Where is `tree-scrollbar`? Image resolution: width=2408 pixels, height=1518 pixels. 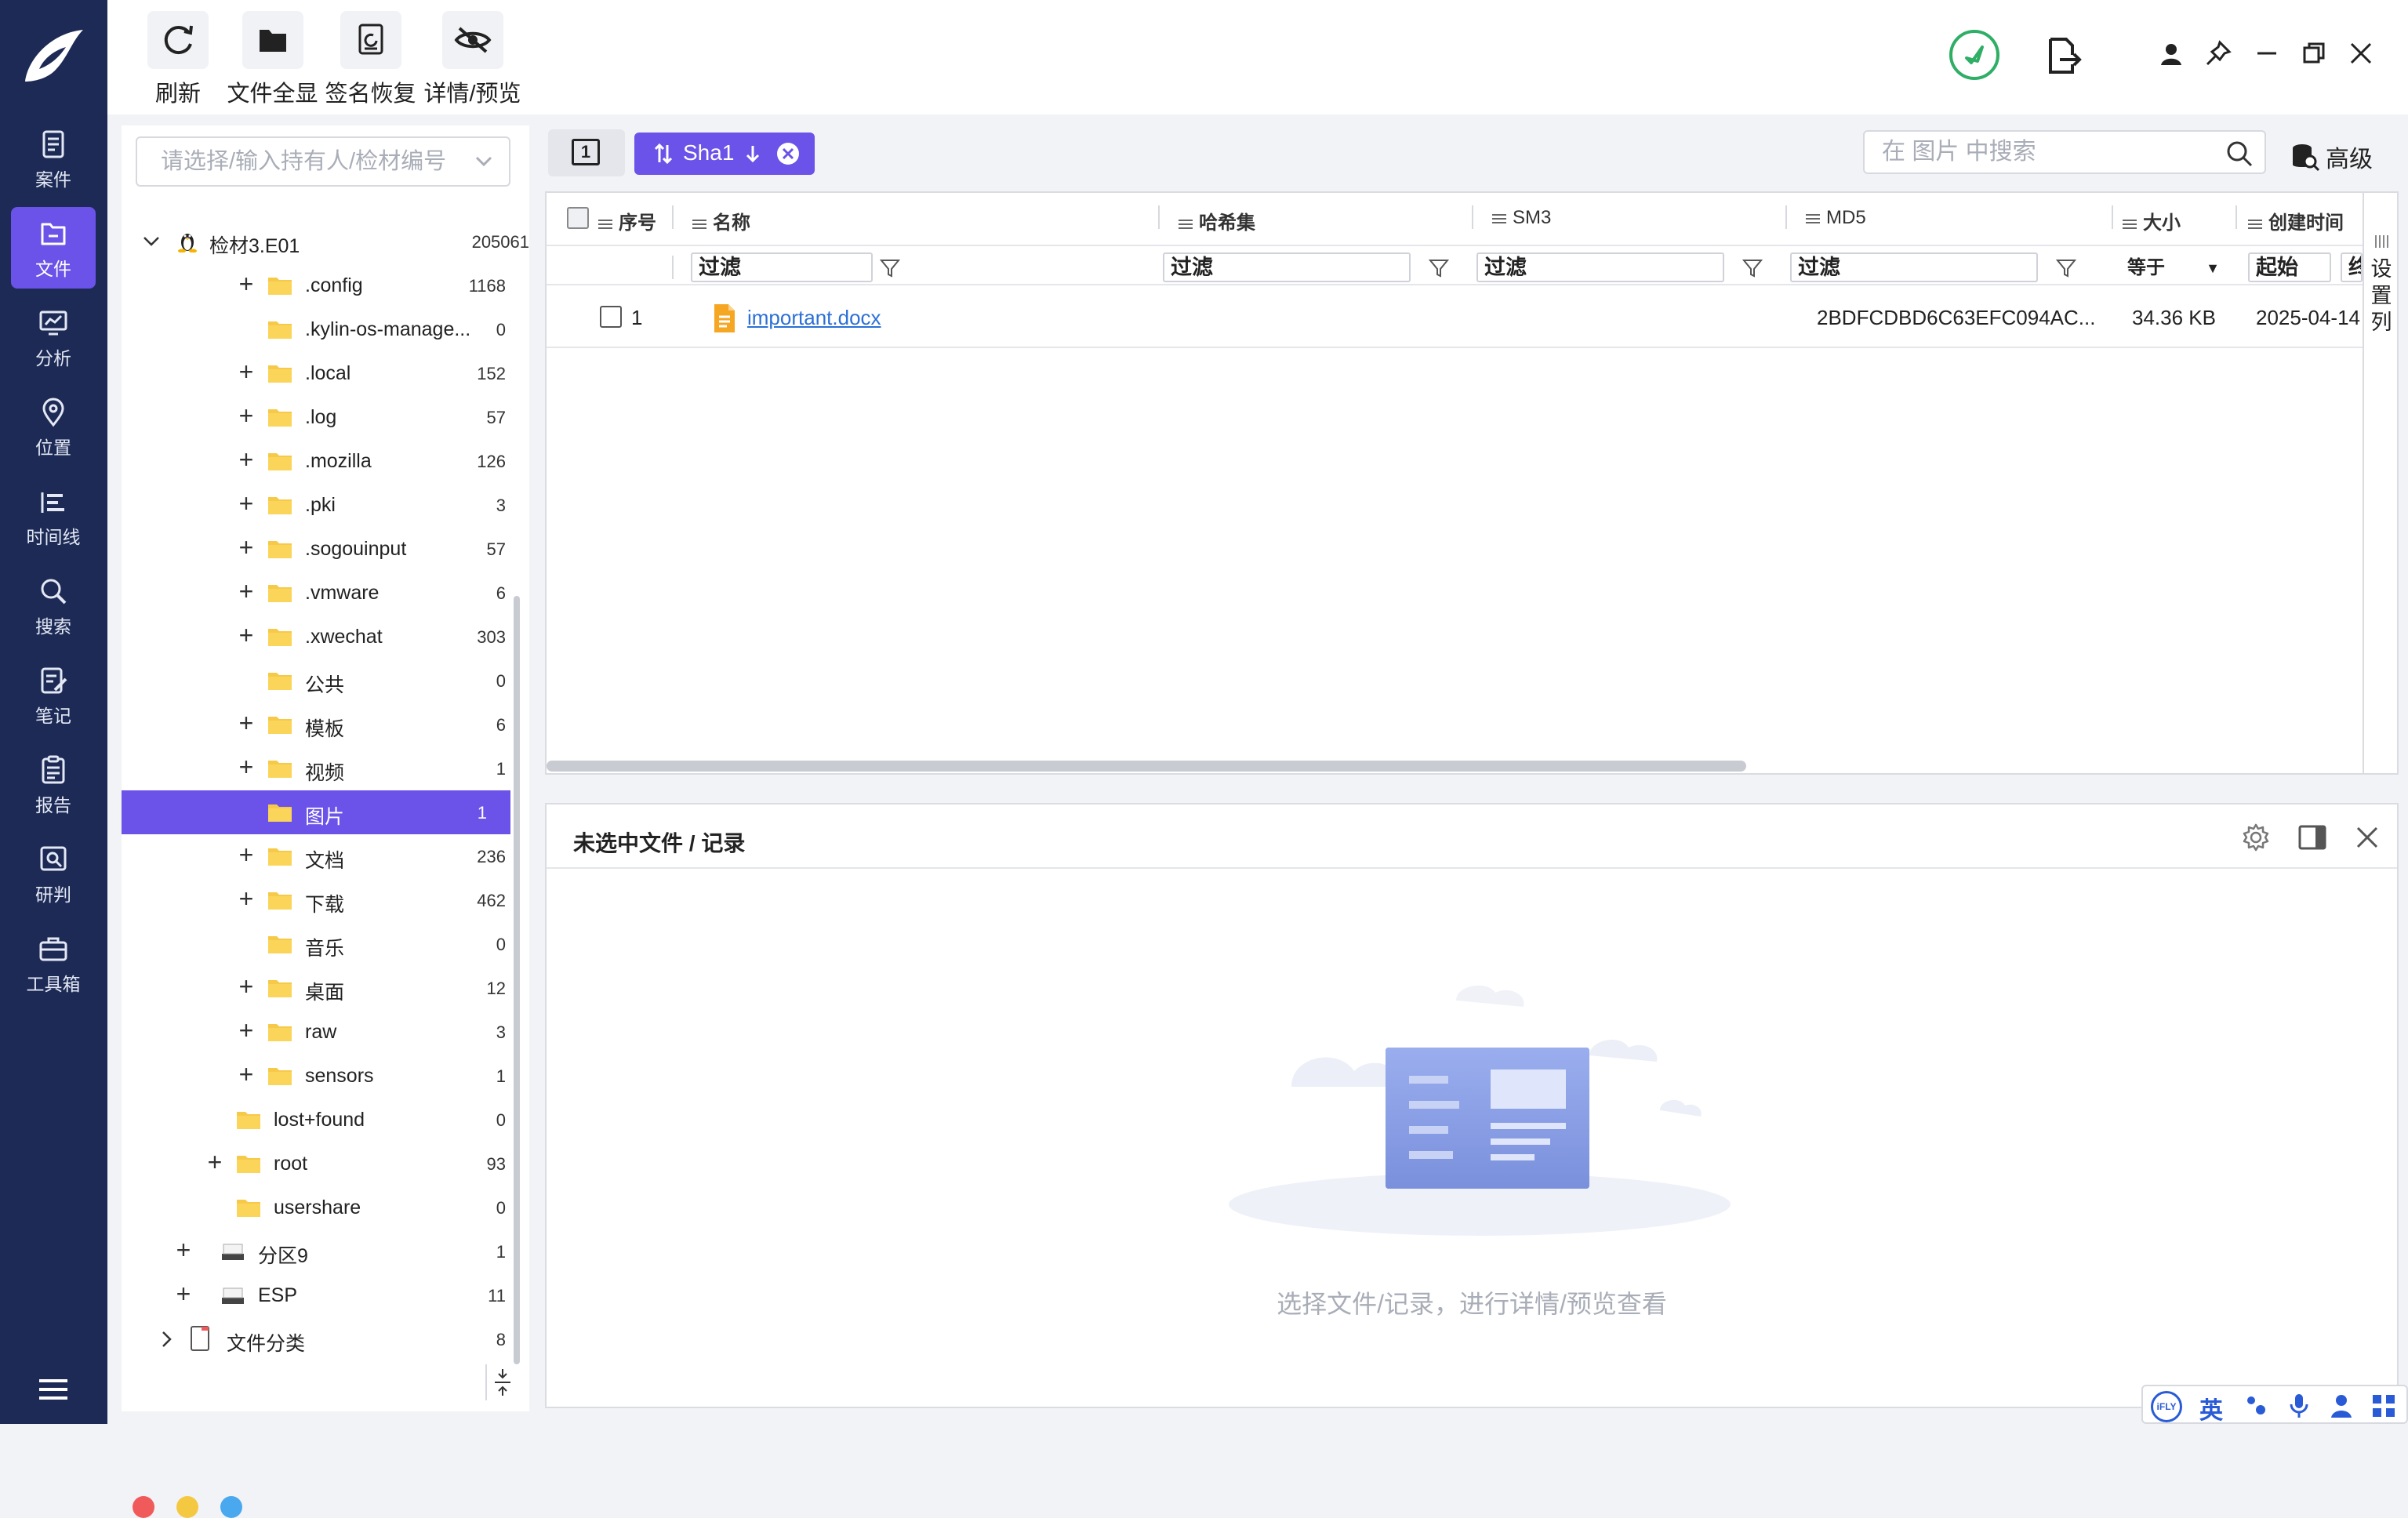
tree-scrollbar is located at coordinates (517, 980).